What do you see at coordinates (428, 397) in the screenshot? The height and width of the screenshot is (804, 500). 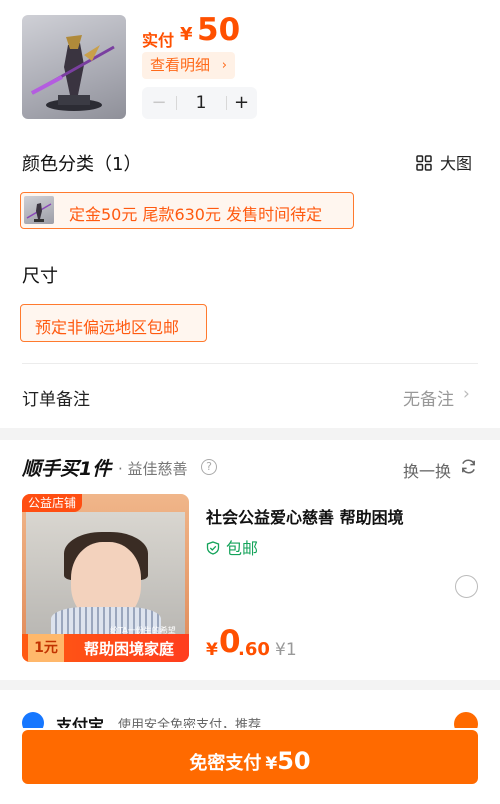 I see `order-note-value: 无备注` at bounding box center [428, 397].